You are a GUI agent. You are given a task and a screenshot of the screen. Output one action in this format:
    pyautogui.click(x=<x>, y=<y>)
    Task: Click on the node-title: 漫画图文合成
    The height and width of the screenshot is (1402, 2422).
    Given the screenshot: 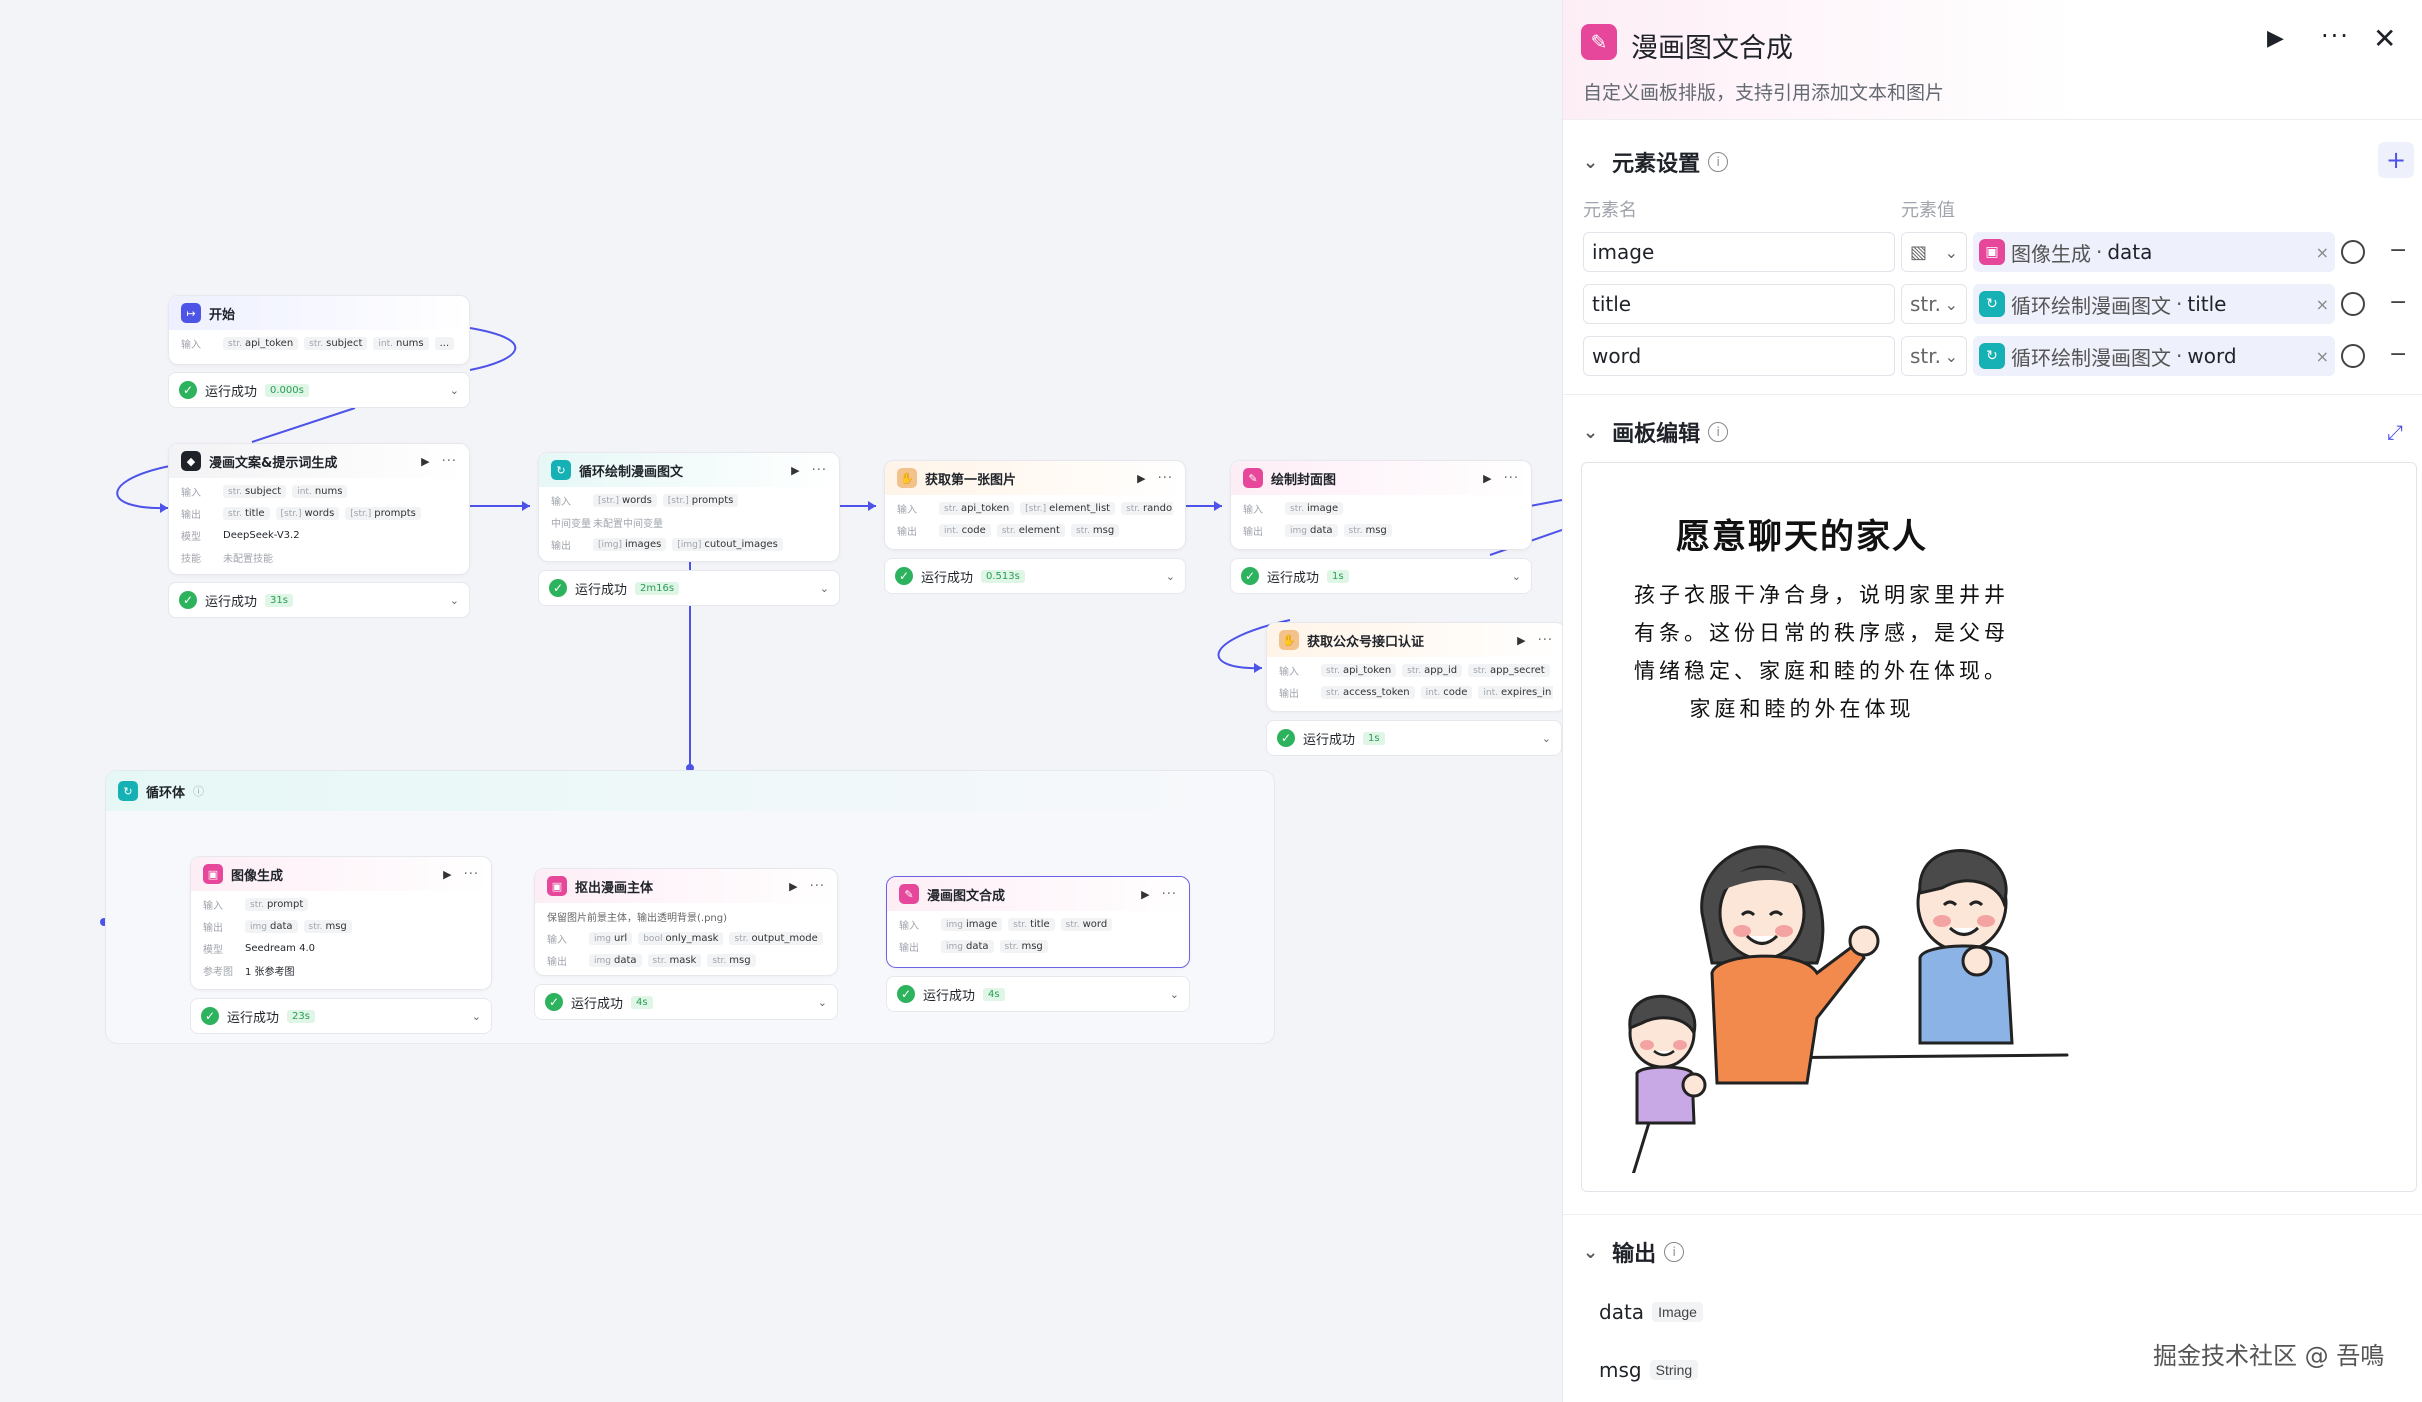 What is the action you would take?
    pyautogui.click(x=966, y=896)
    